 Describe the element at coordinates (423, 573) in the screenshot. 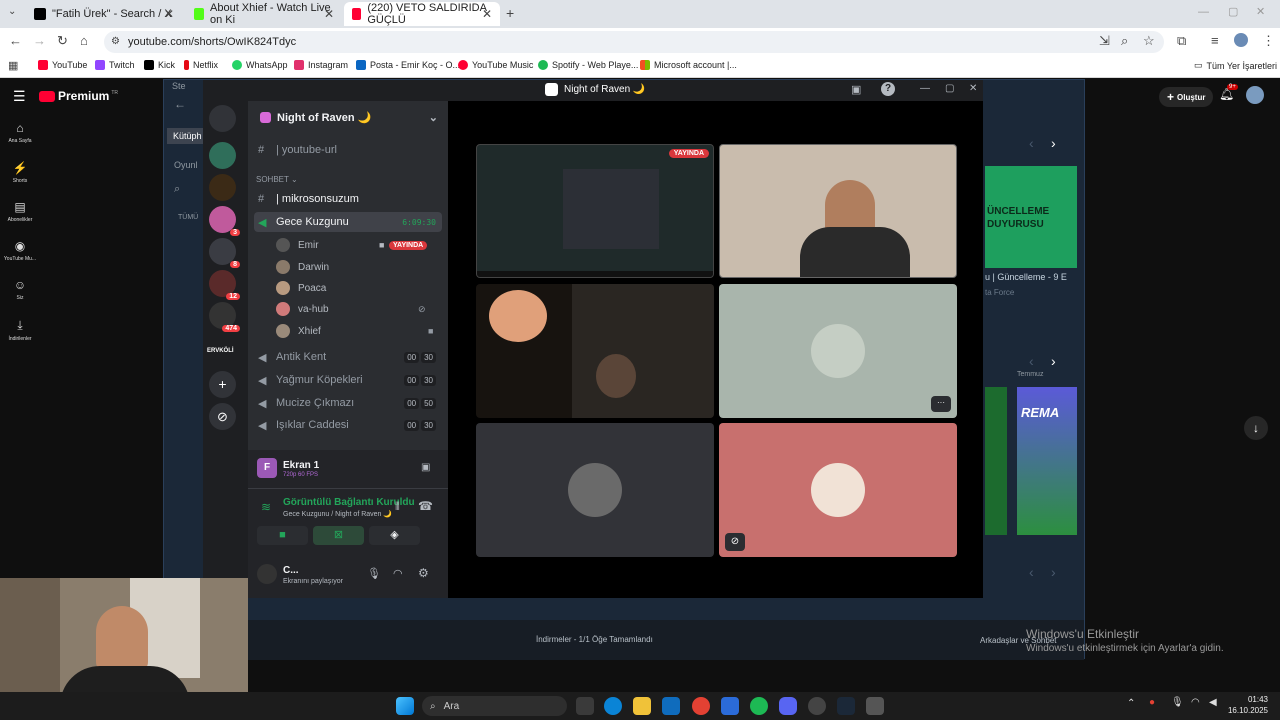

I see `settings-gear-icon: ⚙` at that location.